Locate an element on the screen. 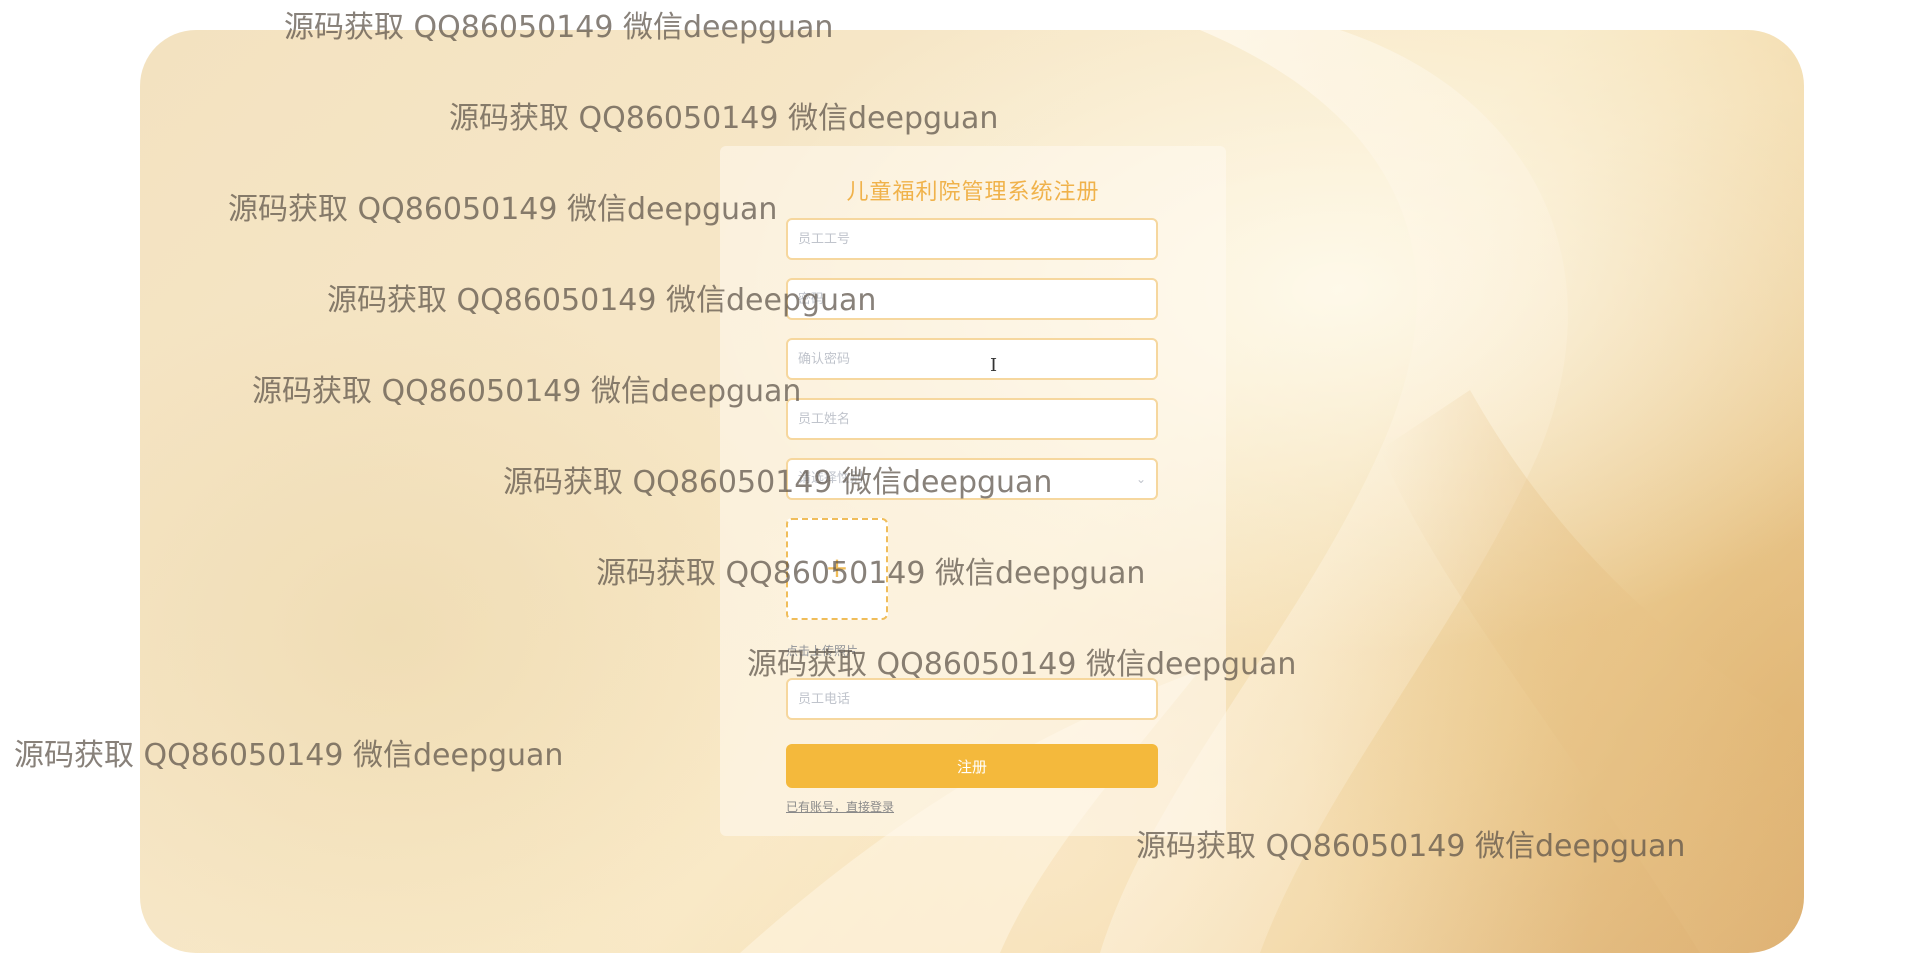 This screenshot has height=968, width=1920. employee-name-field is located at coordinates (972, 419).